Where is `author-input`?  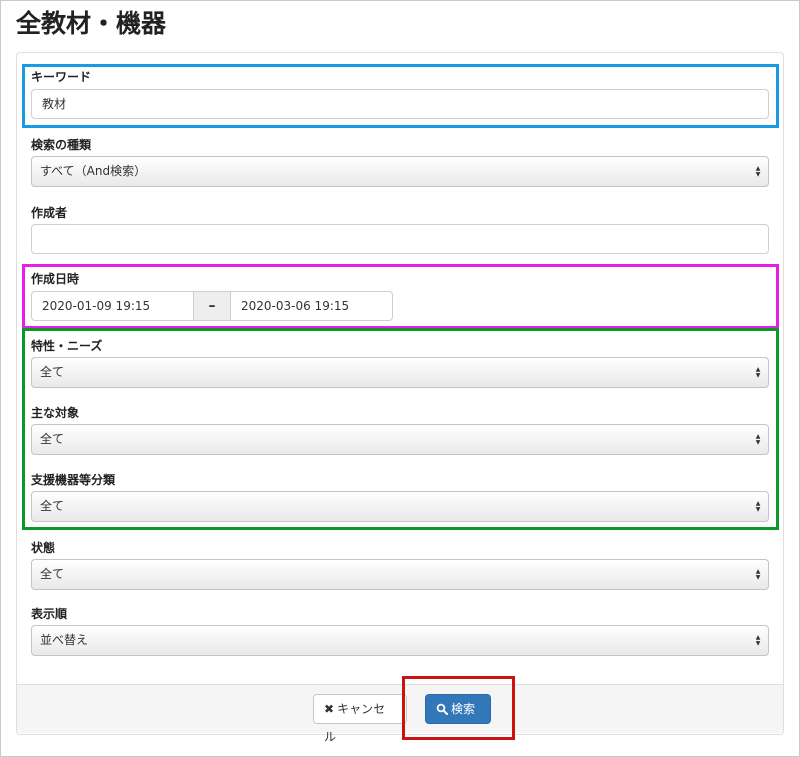
author-input is located at coordinates (400, 239).